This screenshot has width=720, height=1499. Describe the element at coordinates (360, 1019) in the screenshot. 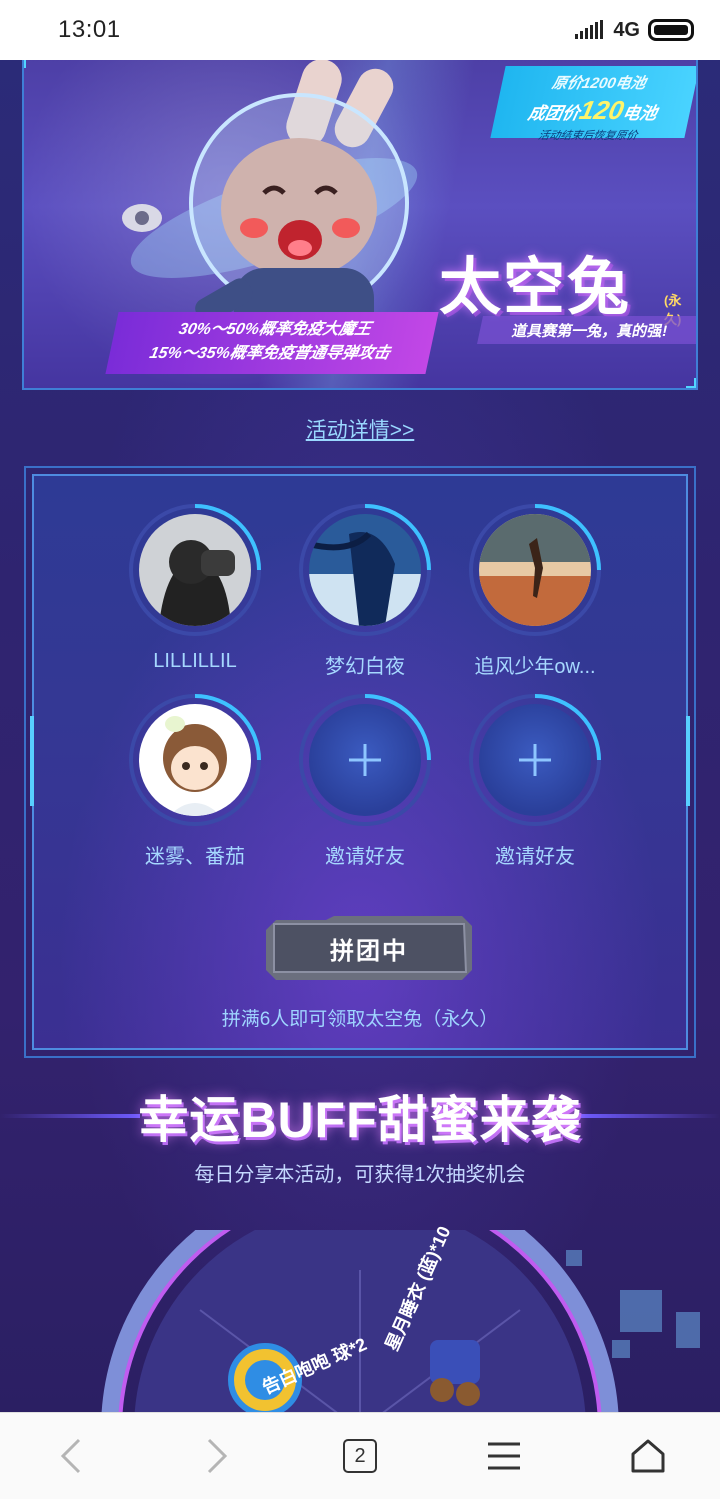

I see `group-note: 拼满6人即可领取太空兔（永久）` at that location.